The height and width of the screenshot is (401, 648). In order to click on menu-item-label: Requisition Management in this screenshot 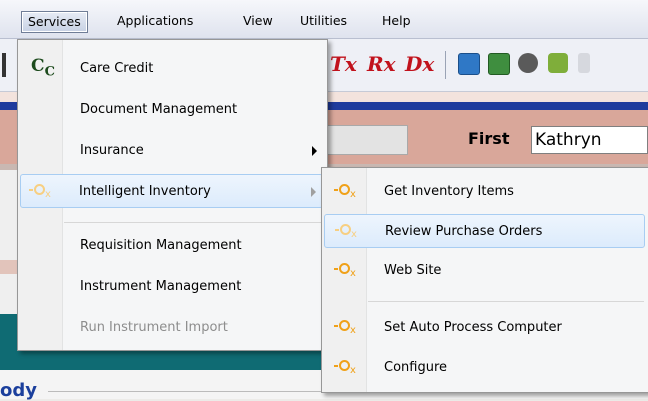, I will do `click(161, 245)`.